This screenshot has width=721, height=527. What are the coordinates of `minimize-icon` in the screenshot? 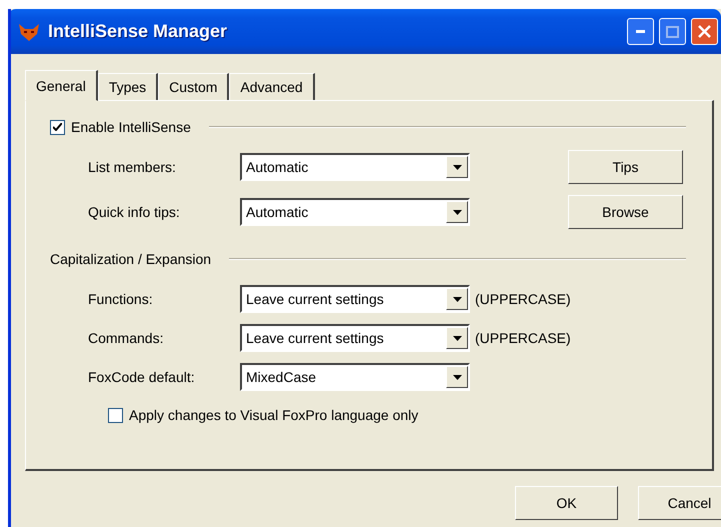 It's located at (640, 31).